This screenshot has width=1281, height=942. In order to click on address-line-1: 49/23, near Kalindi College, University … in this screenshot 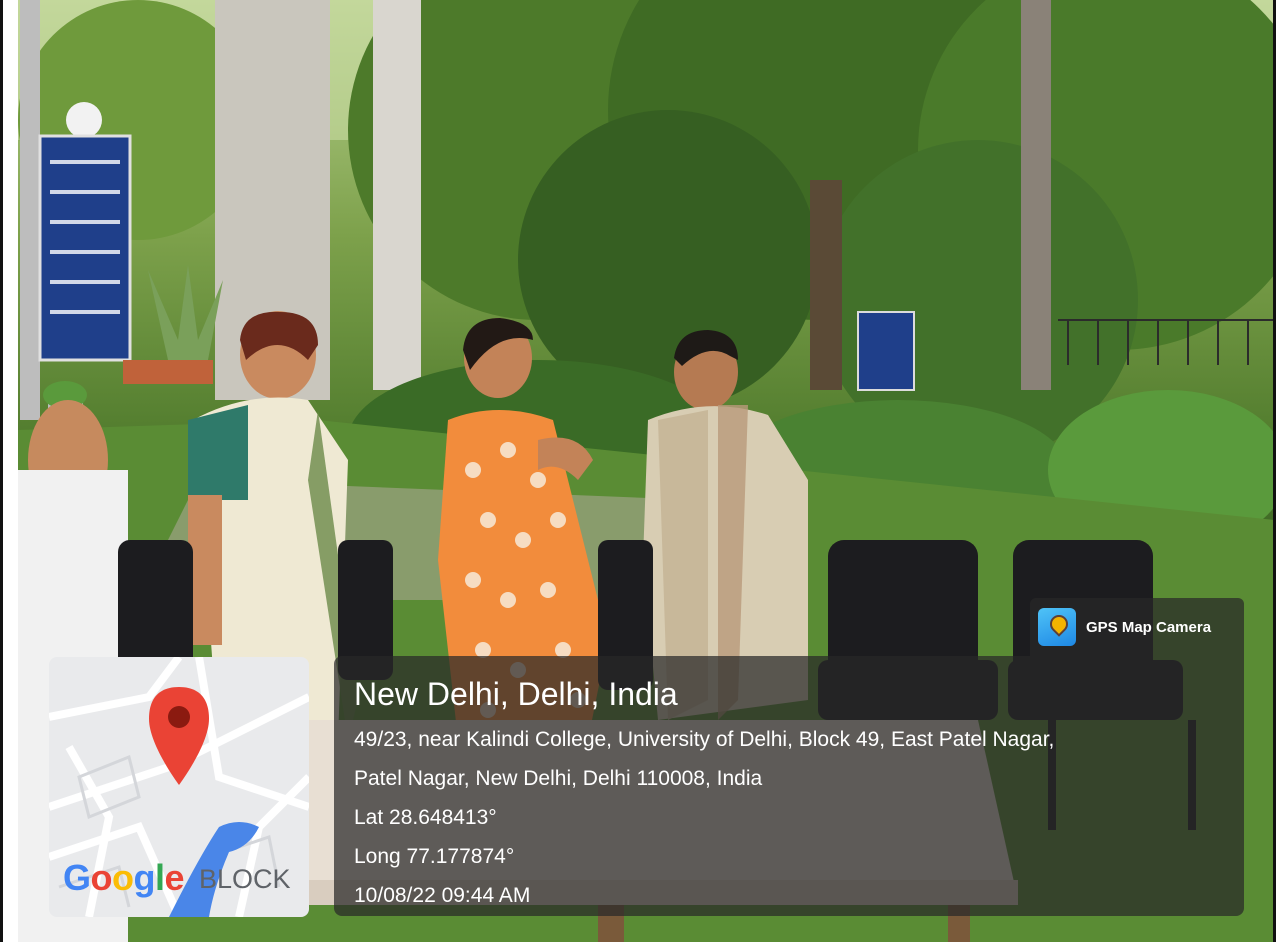, I will do `click(704, 739)`.